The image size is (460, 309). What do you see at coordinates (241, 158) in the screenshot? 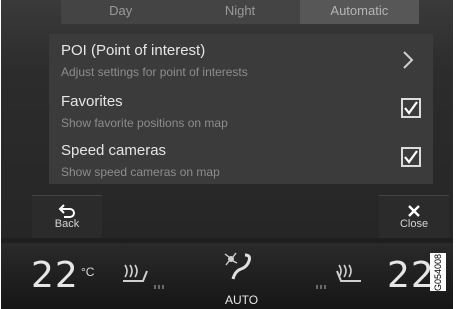
I see `setting-row-speed-cameras: Speed cameras Show speed cameras on map` at bounding box center [241, 158].